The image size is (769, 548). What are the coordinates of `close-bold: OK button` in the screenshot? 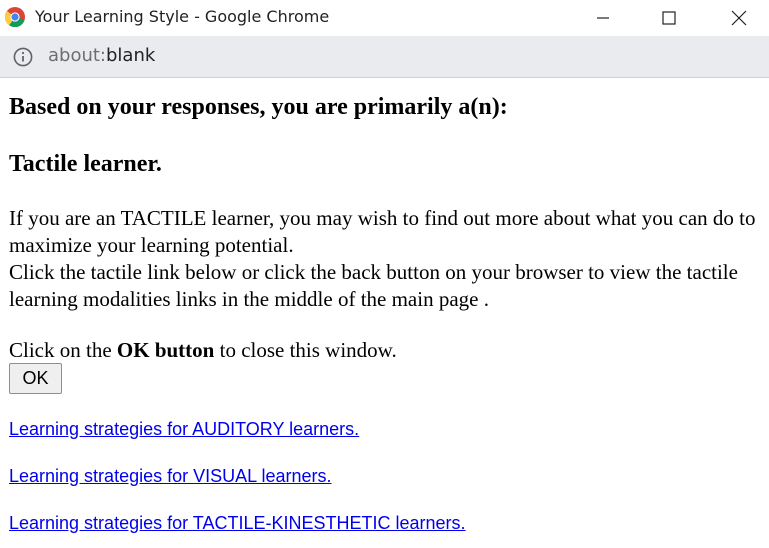 It's located at (165, 350).